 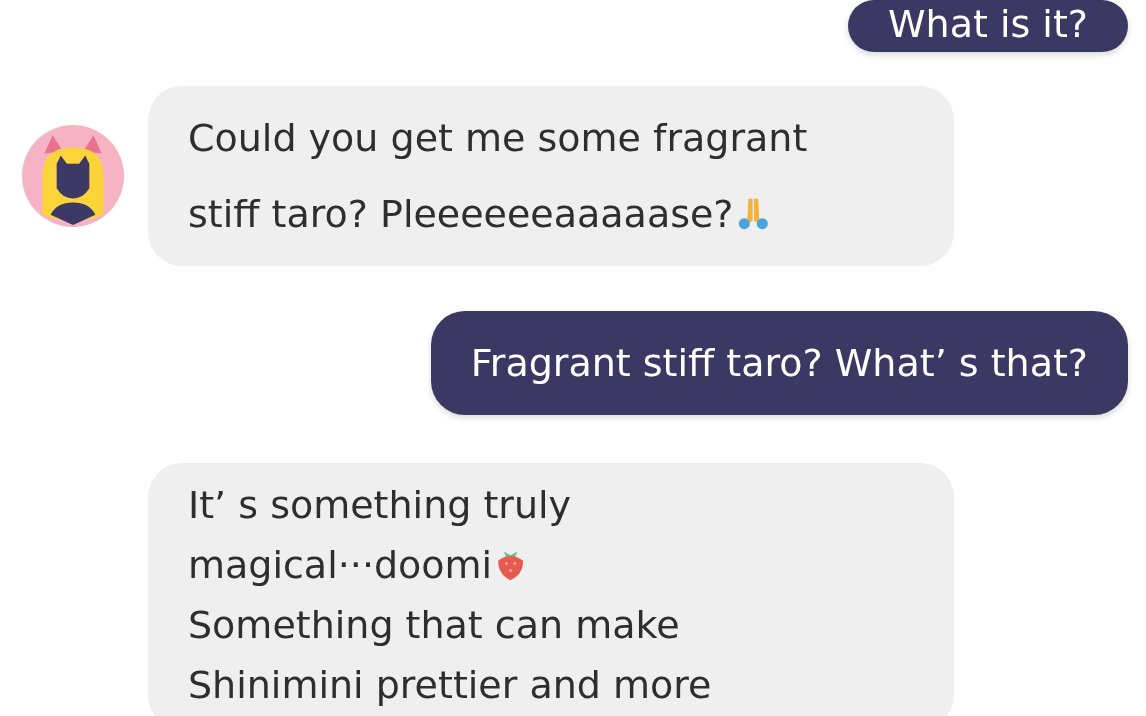 What do you see at coordinates (498, 138) in the screenshot?
I see `message-text: Could you get me some fragrant` at bounding box center [498, 138].